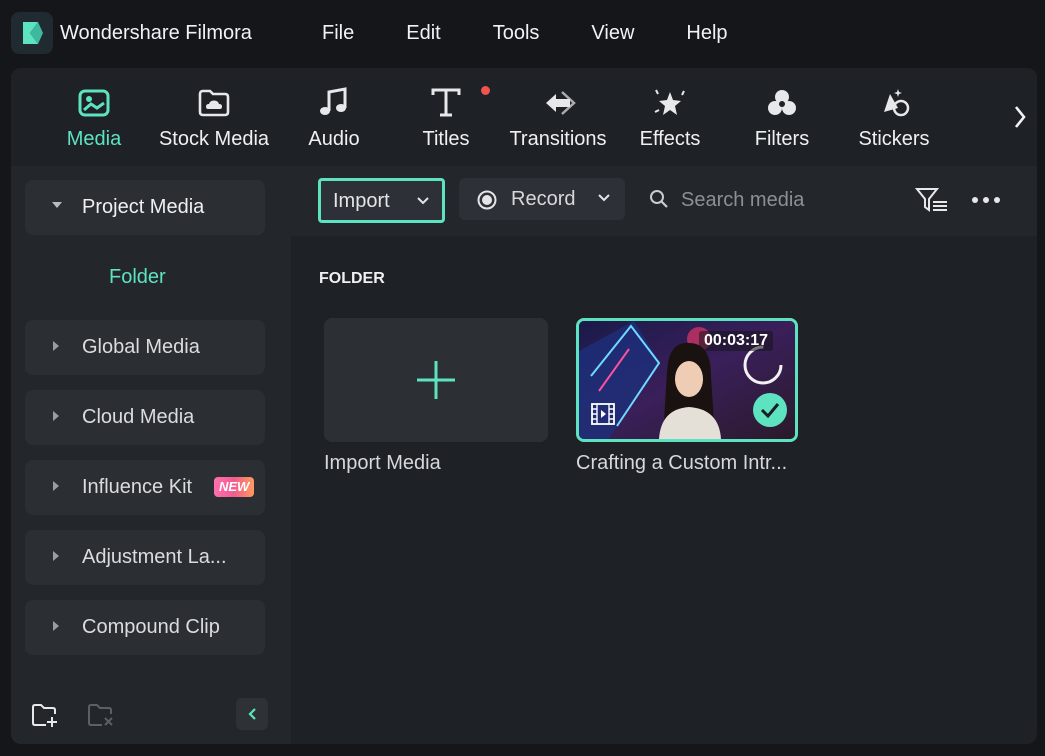 This screenshot has height=756, width=1045. I want to click on sidebar-item-label: Cloud Media, so click(138, 417).